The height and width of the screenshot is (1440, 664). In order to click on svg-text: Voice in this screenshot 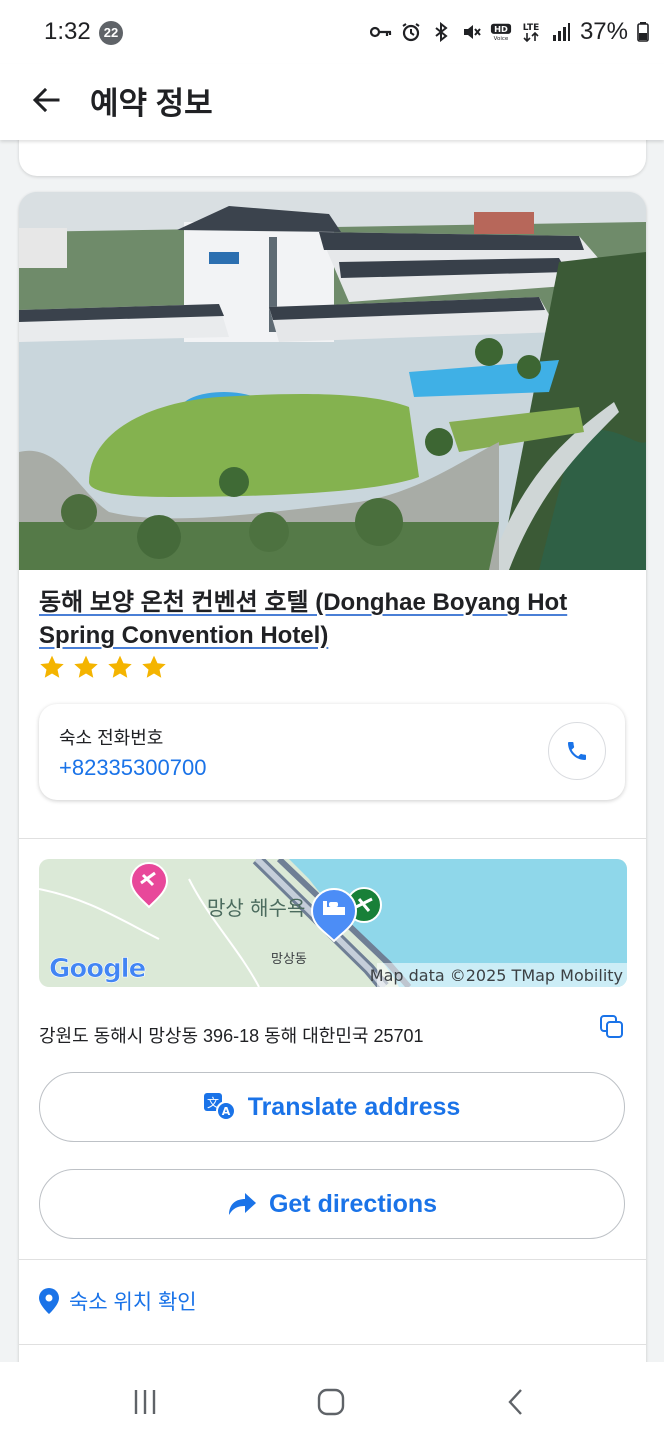, I will do `click(501, 39)`.